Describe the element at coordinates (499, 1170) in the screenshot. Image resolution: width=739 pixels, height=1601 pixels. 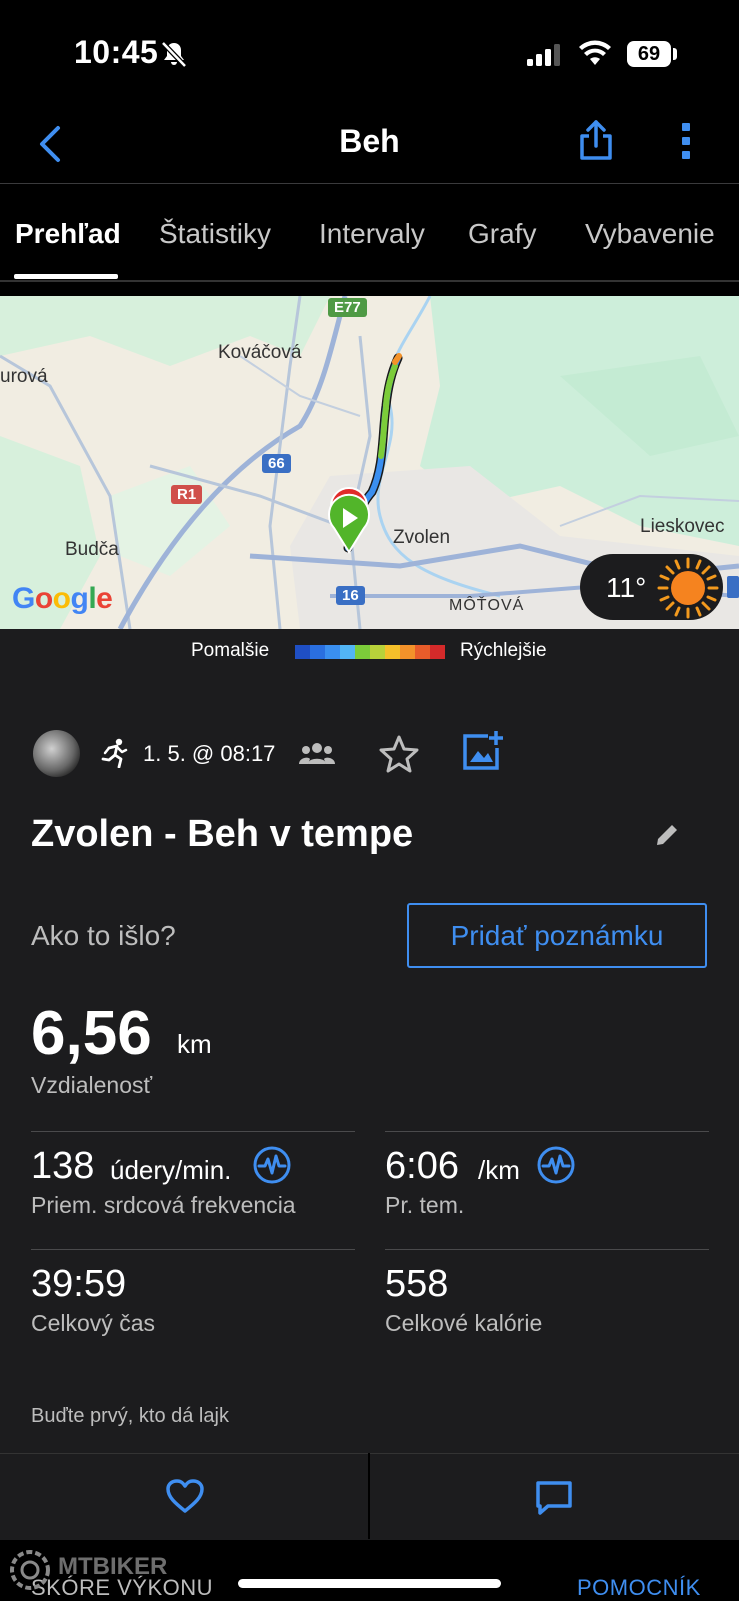
I see `pace-unit: /km` at that location.